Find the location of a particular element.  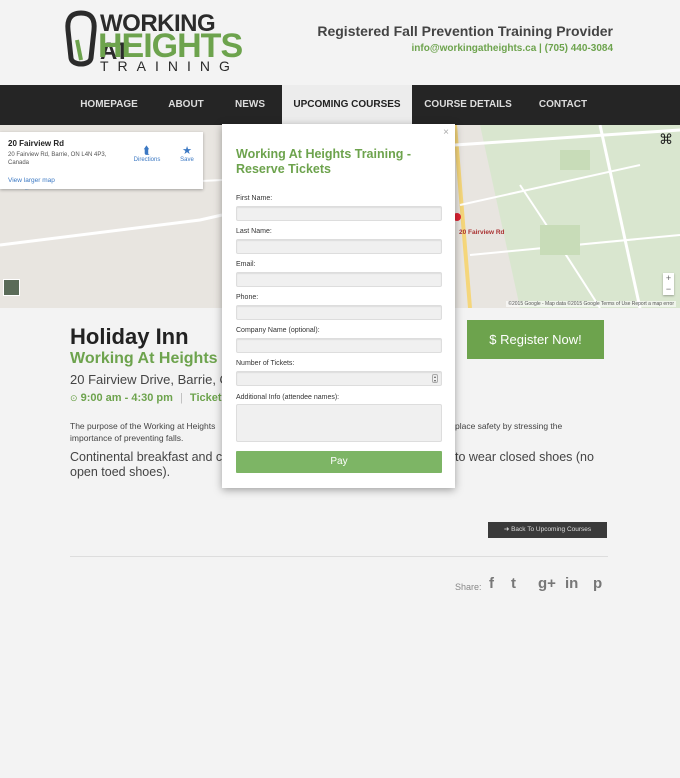

directions-icon: ⮬ is located at coordinates (147, 151).